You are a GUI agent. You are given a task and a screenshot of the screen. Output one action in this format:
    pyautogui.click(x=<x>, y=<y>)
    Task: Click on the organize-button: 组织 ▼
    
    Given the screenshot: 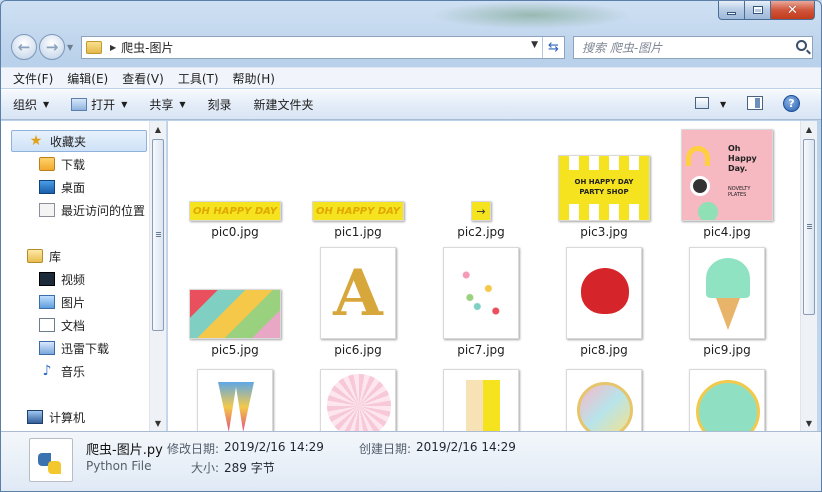 What is the action you would take?
    pyautogui.click(x=31, y=104)
    